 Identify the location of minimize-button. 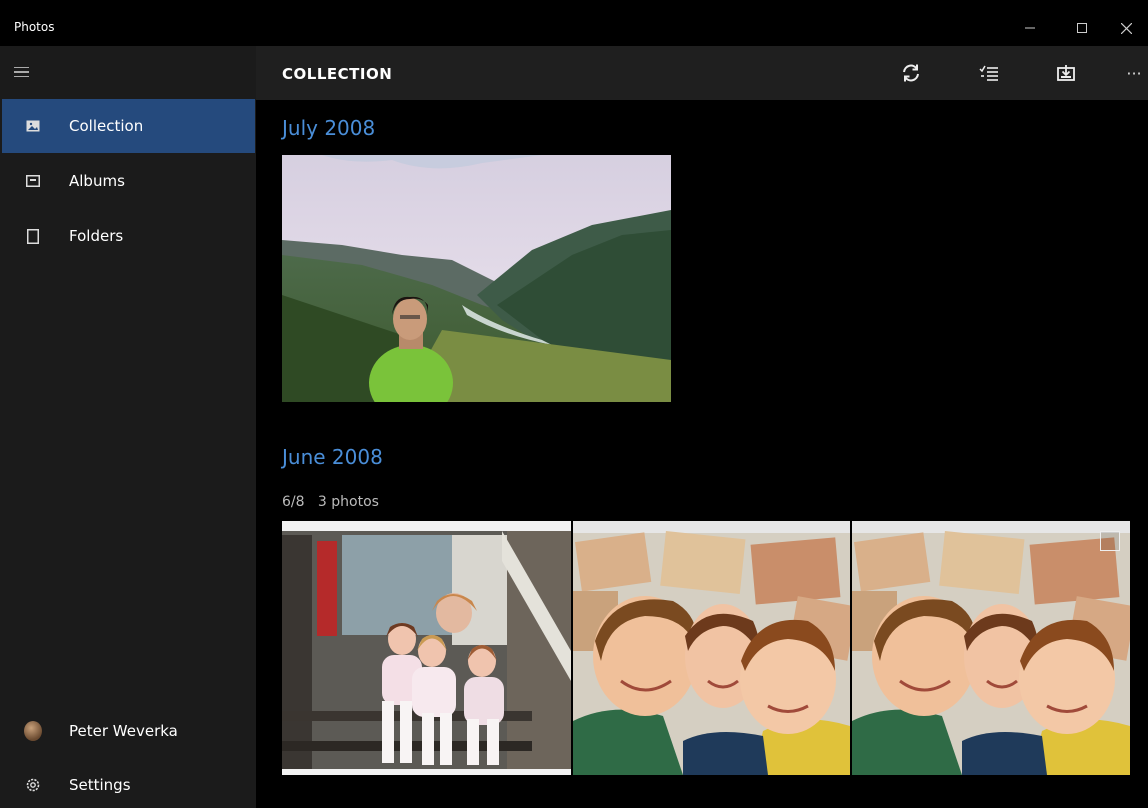
(1030, 28).